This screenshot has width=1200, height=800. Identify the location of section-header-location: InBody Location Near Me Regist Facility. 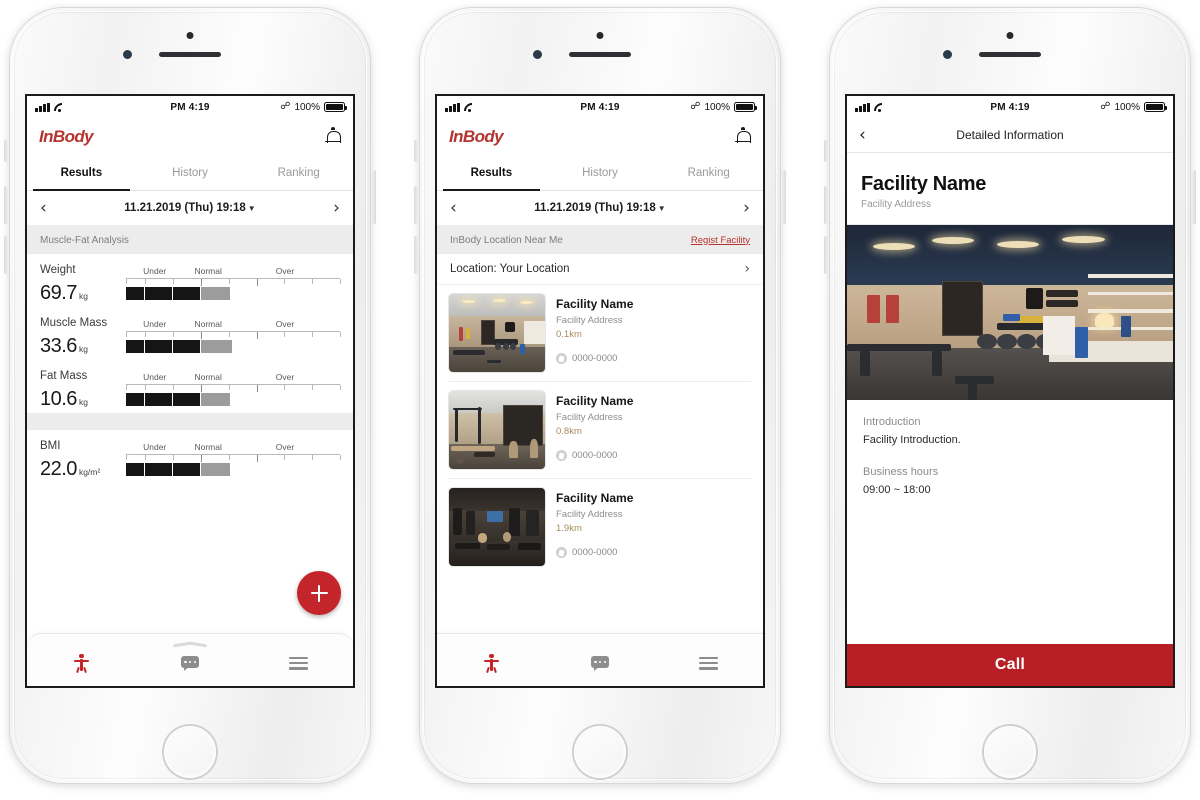
(600, 240).